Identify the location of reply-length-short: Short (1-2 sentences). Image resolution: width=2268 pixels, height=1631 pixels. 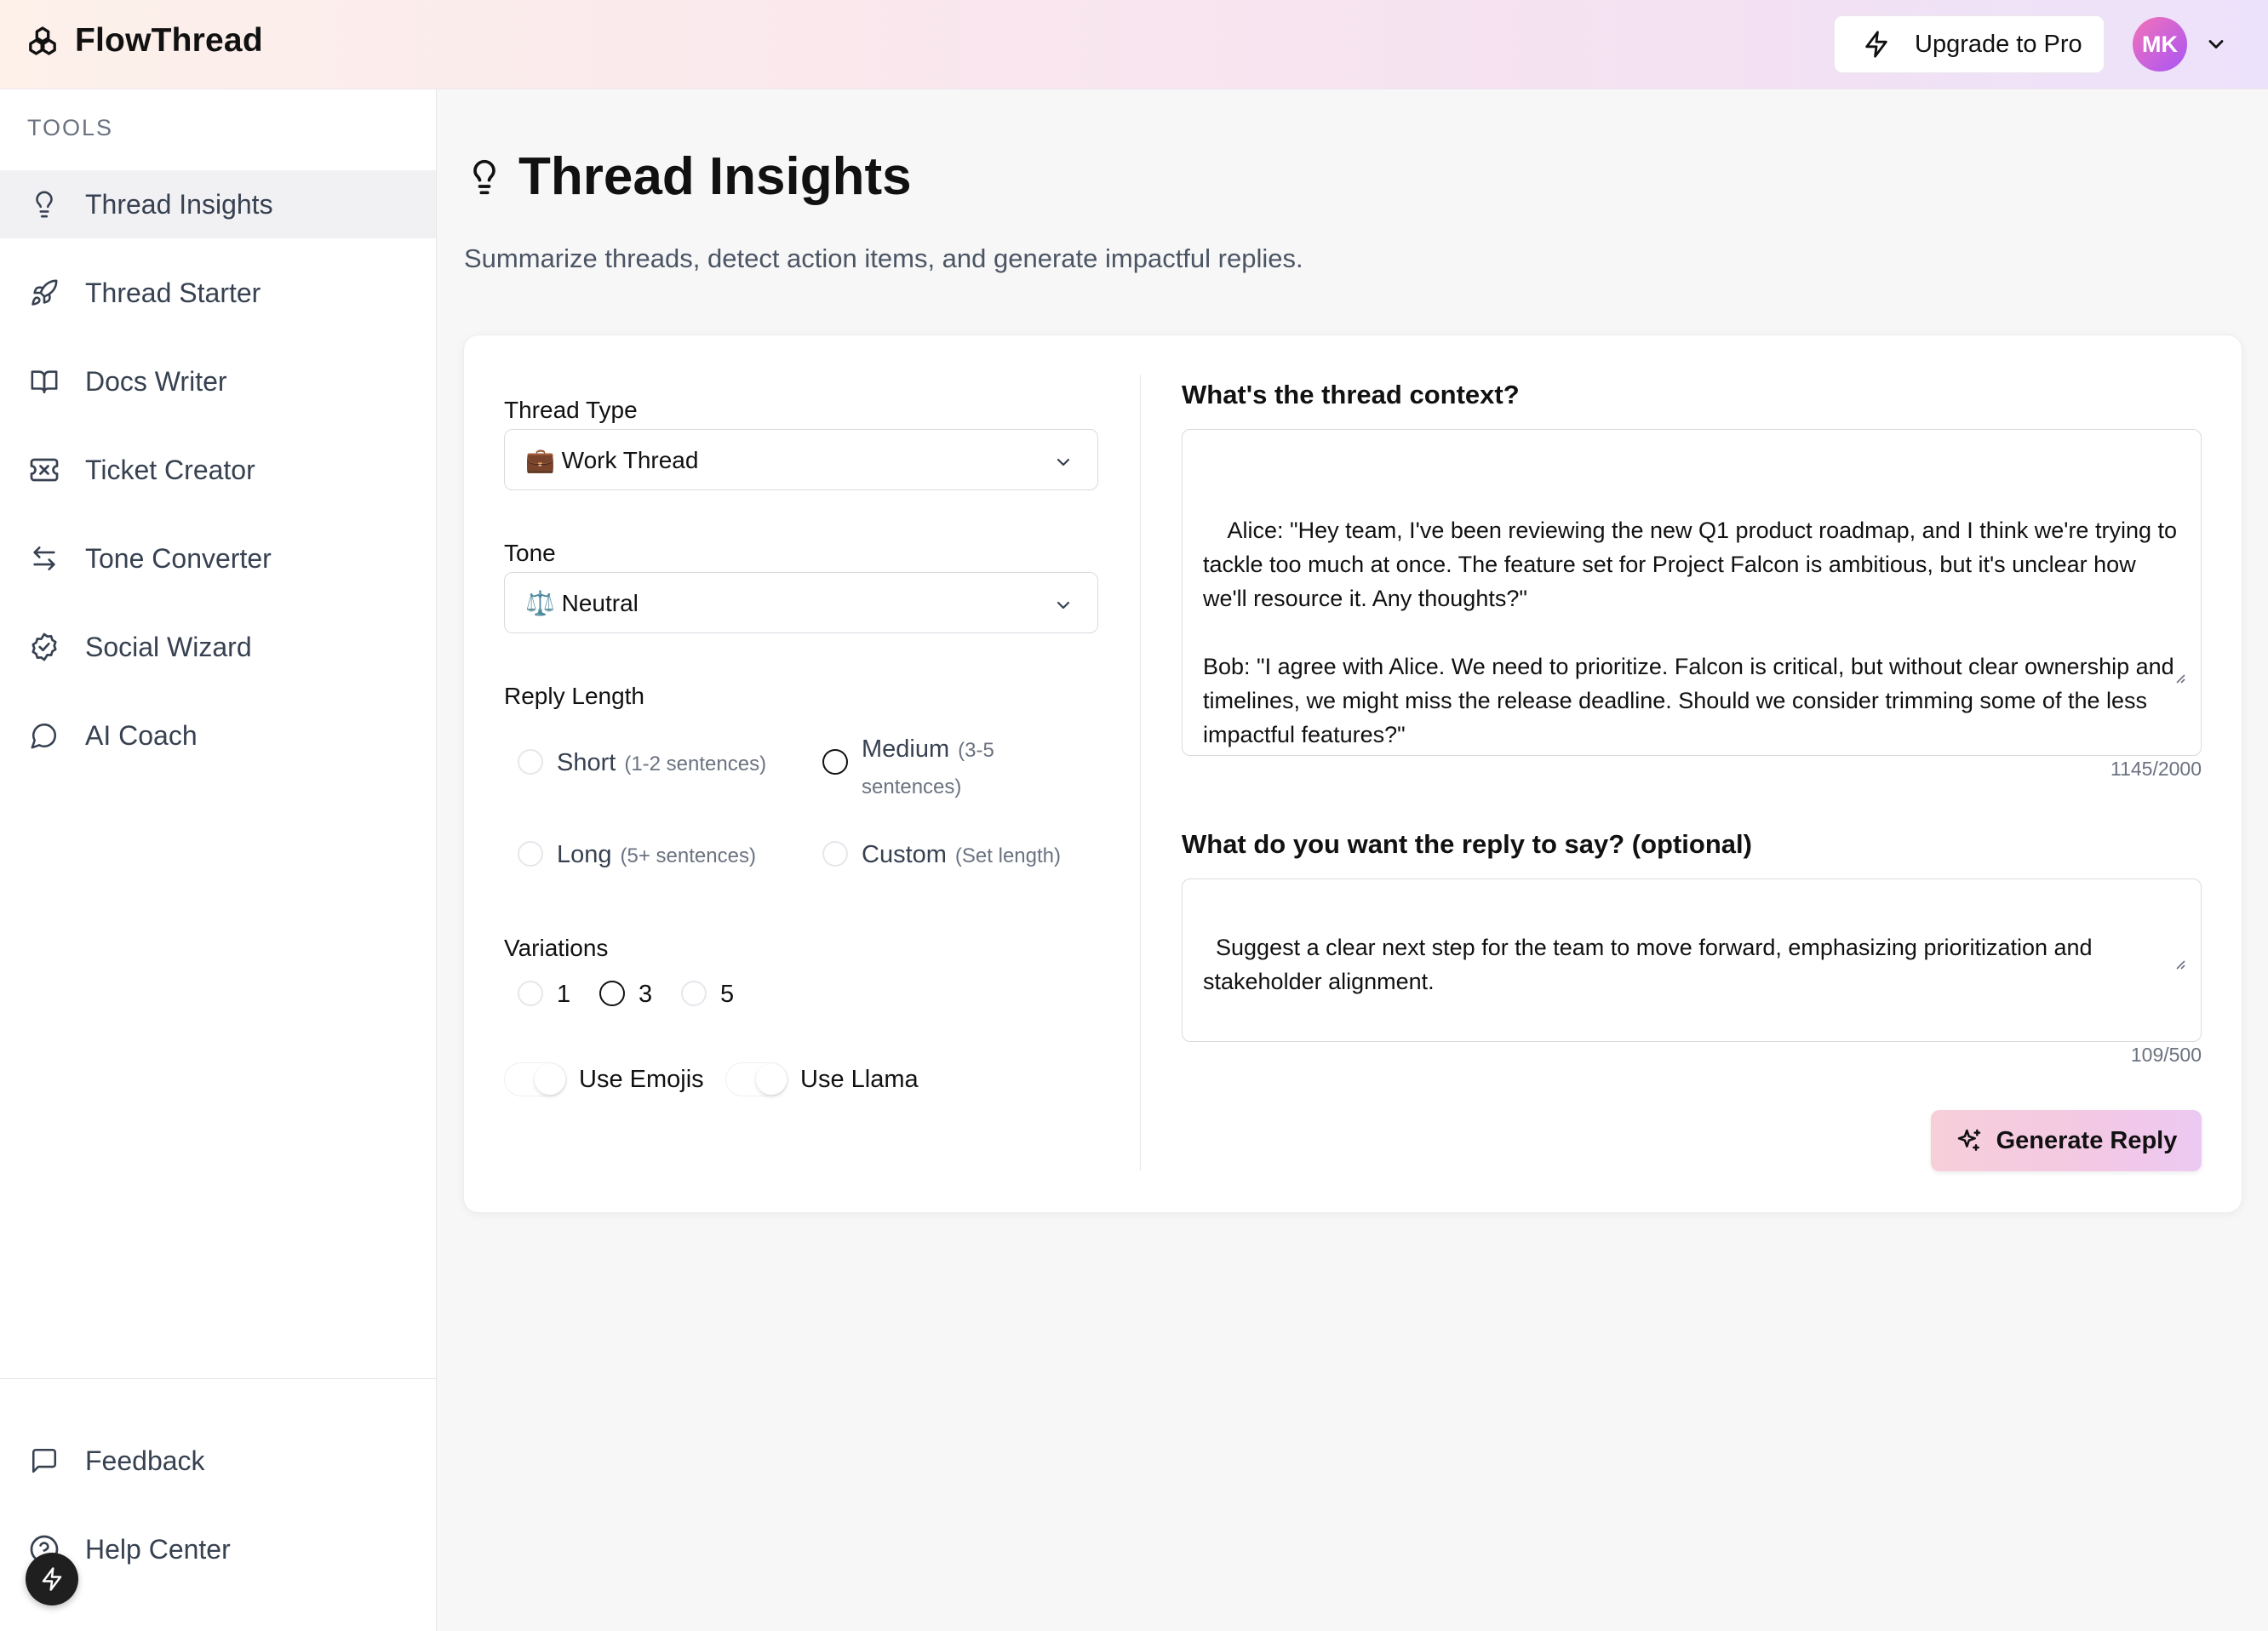
(642, 763).